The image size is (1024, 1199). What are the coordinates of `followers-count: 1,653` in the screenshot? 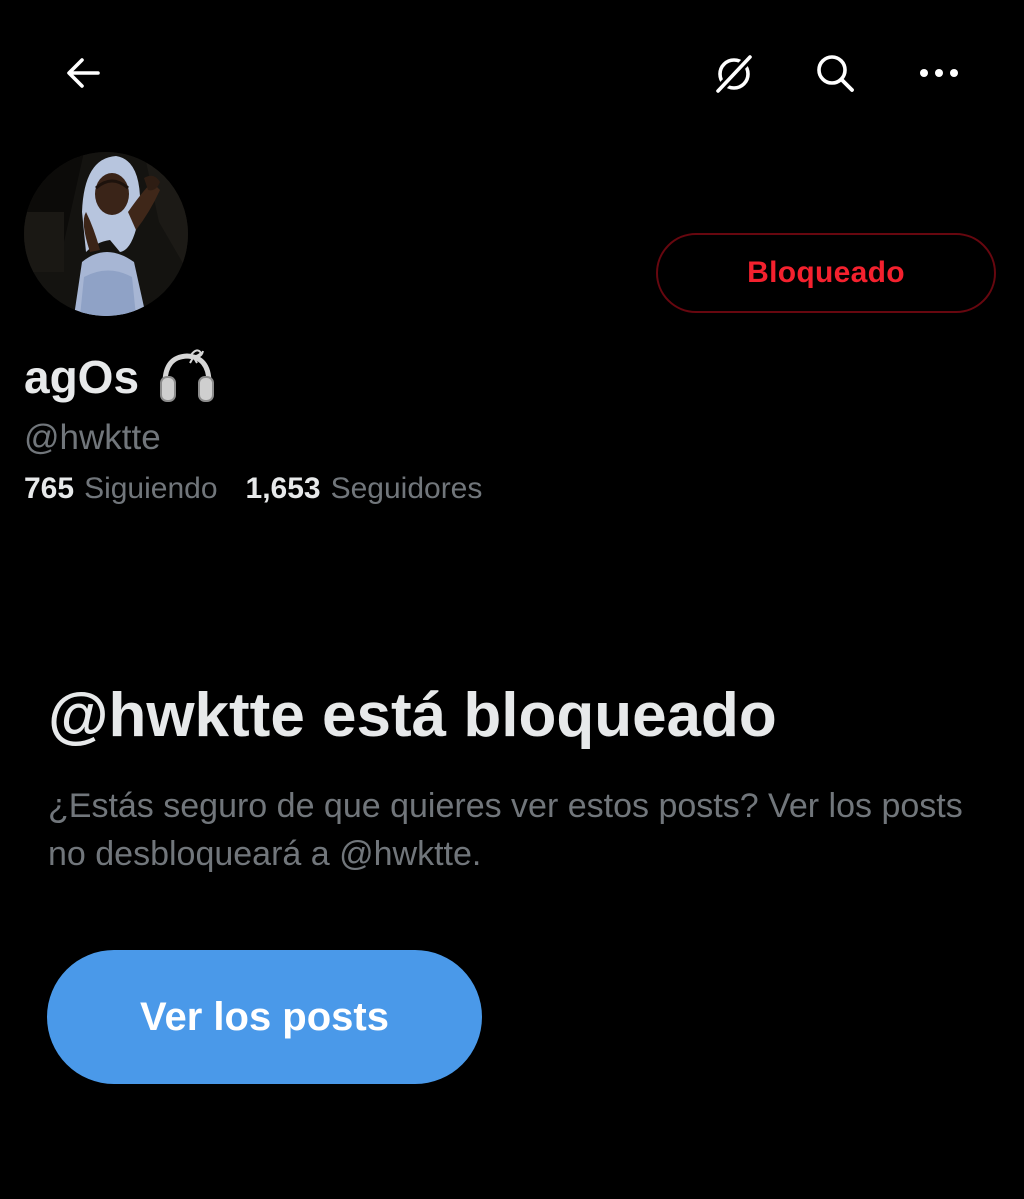 It's located at (283, 488).